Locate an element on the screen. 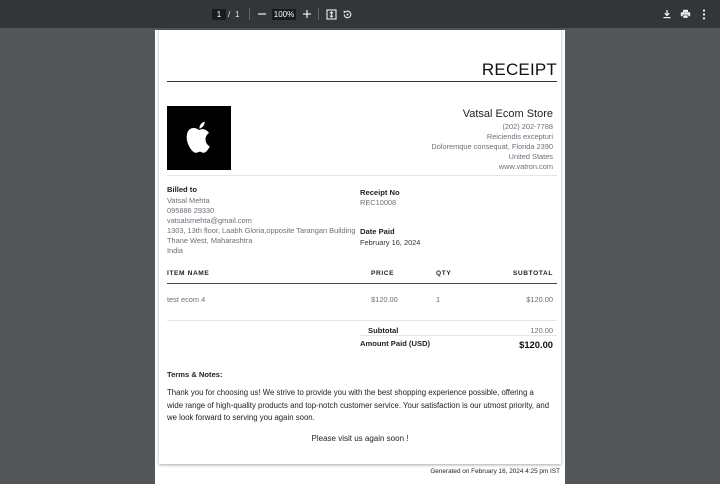  rotate-icon is located at coordinates (347, 13).